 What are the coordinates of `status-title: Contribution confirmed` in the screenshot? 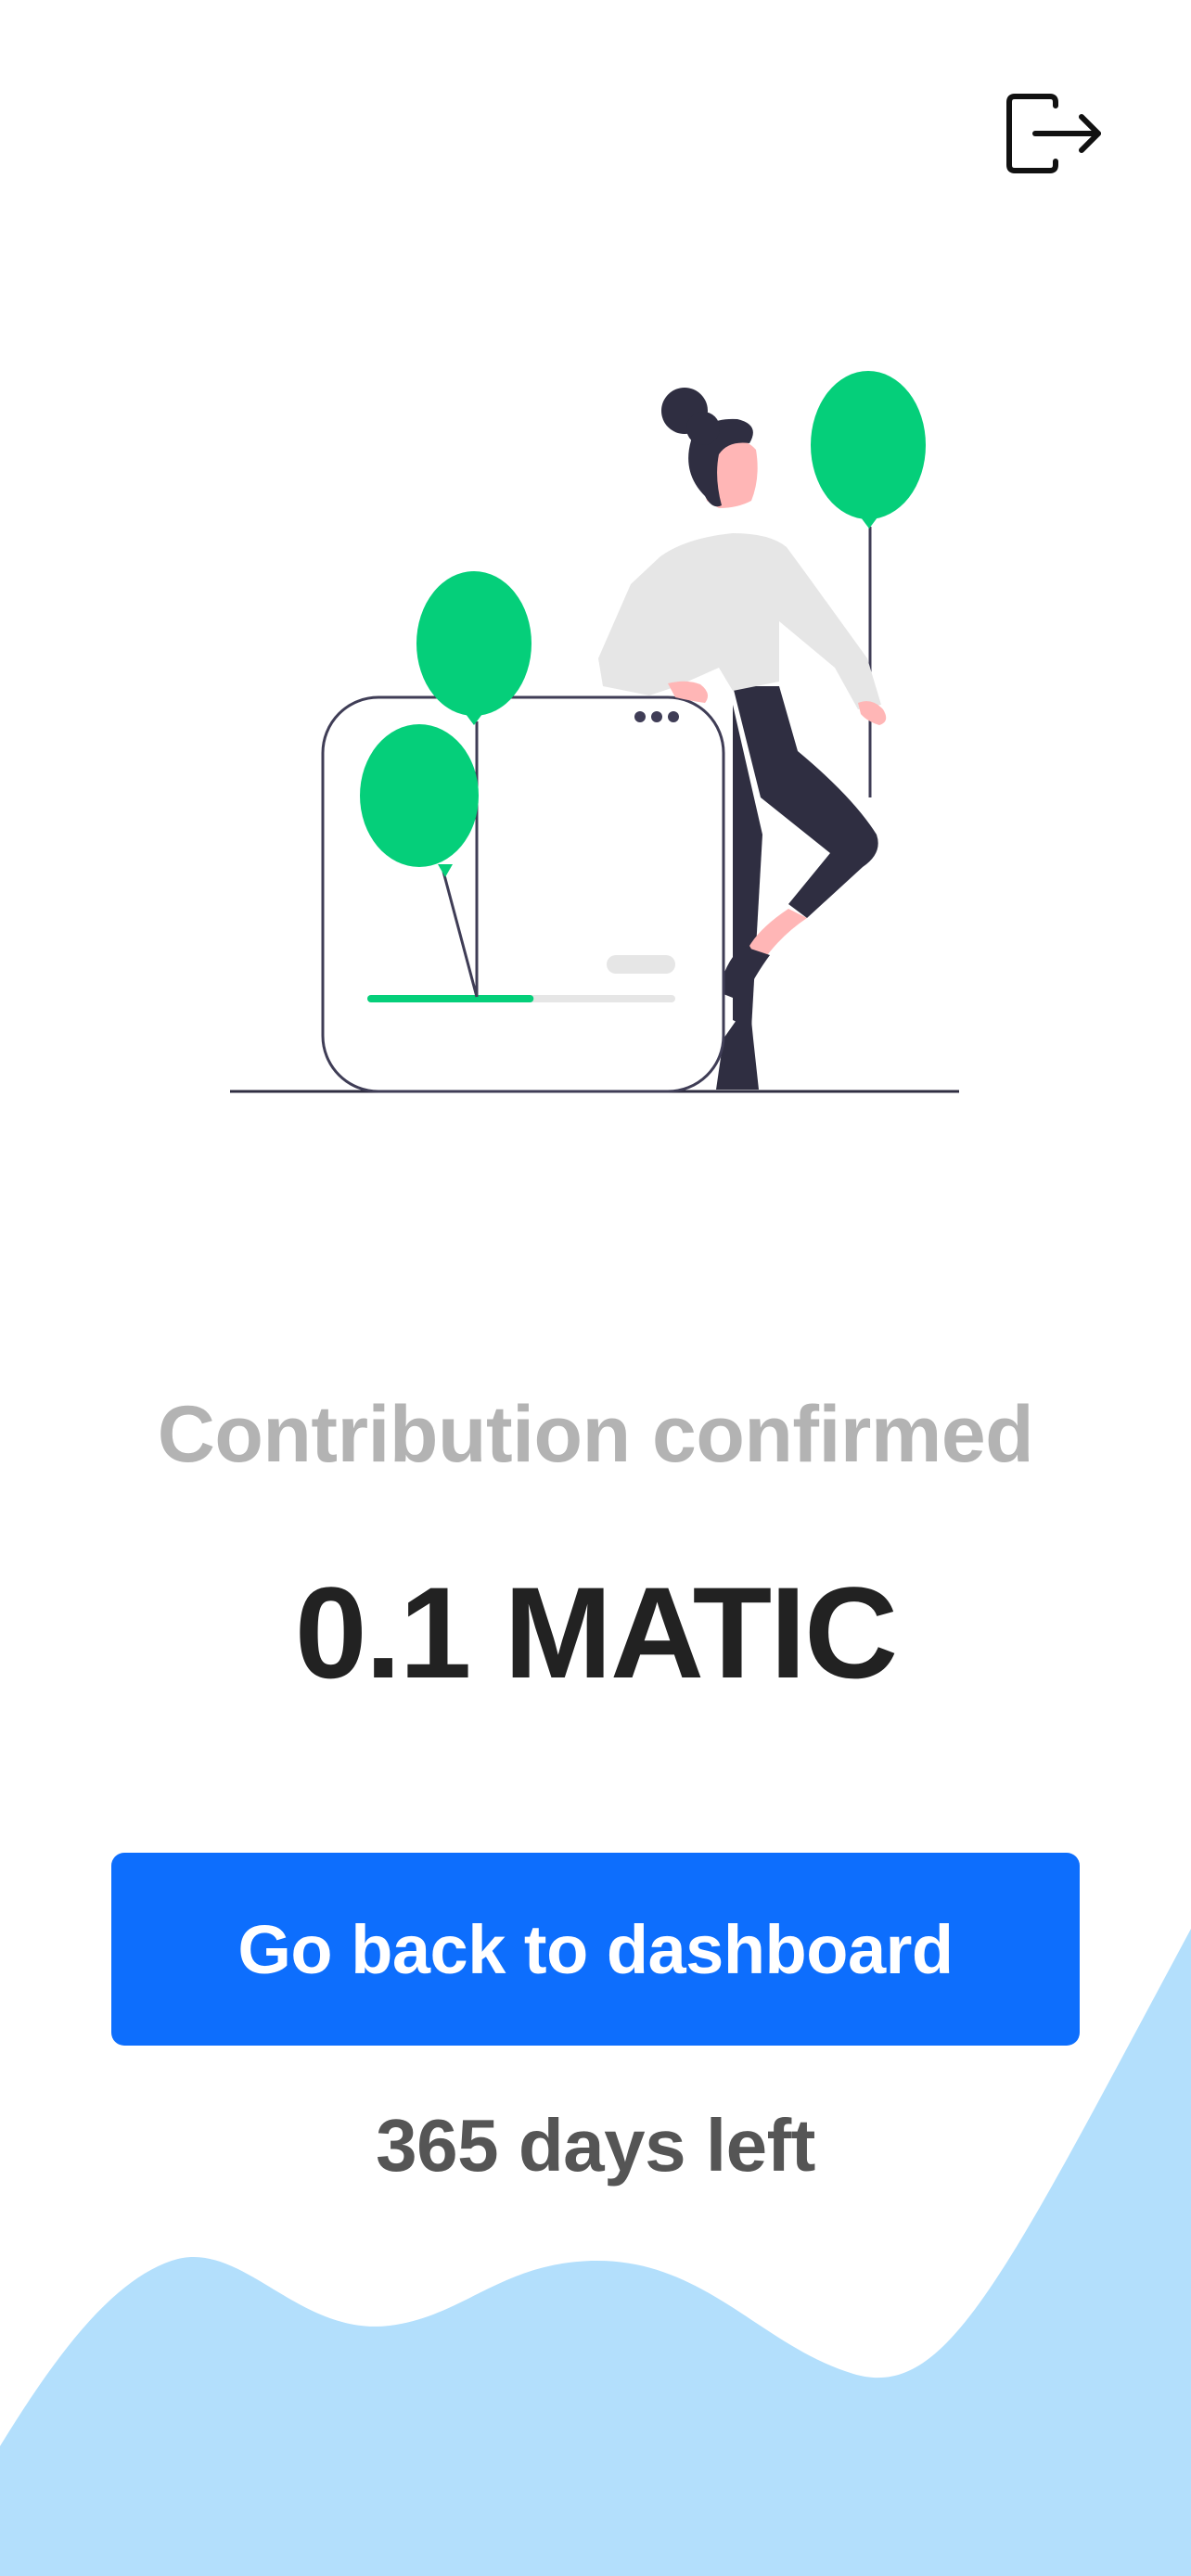 It's located at (595, 1434).